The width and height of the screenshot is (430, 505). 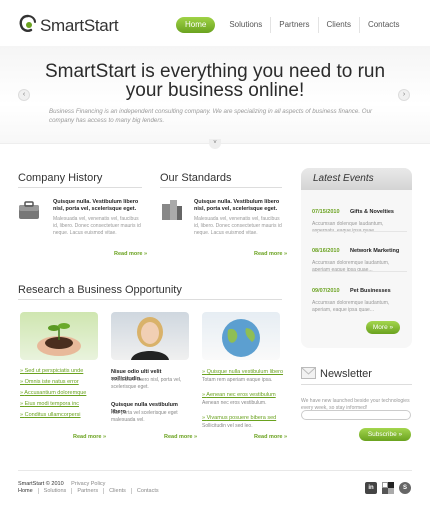 What do you see at coordinates (196, 178) in the screenshot?
I see `our-standards-title: Our Standards` at bounding box center [196, 178].